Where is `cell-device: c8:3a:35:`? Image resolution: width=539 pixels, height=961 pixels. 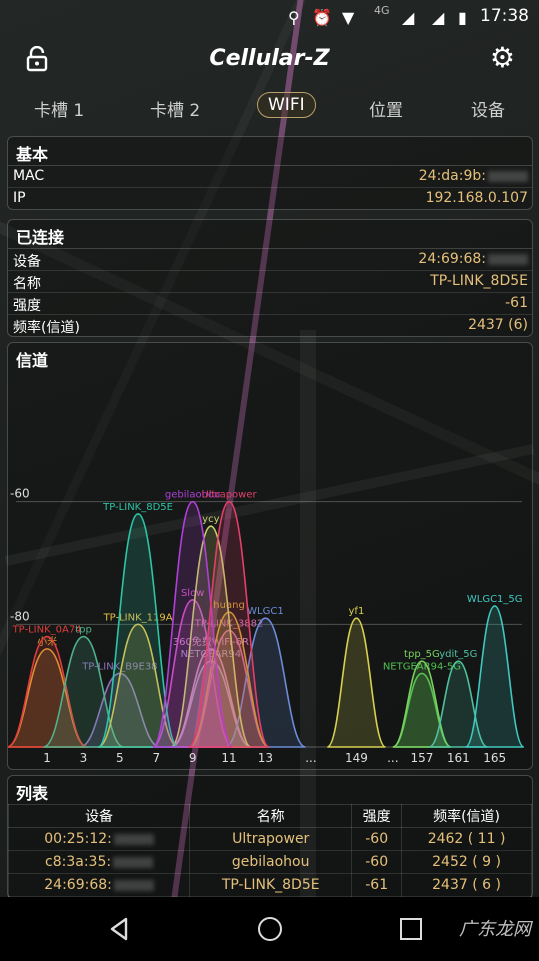 cell-device: c8:3a:35: is located at coordinates (78, 862).